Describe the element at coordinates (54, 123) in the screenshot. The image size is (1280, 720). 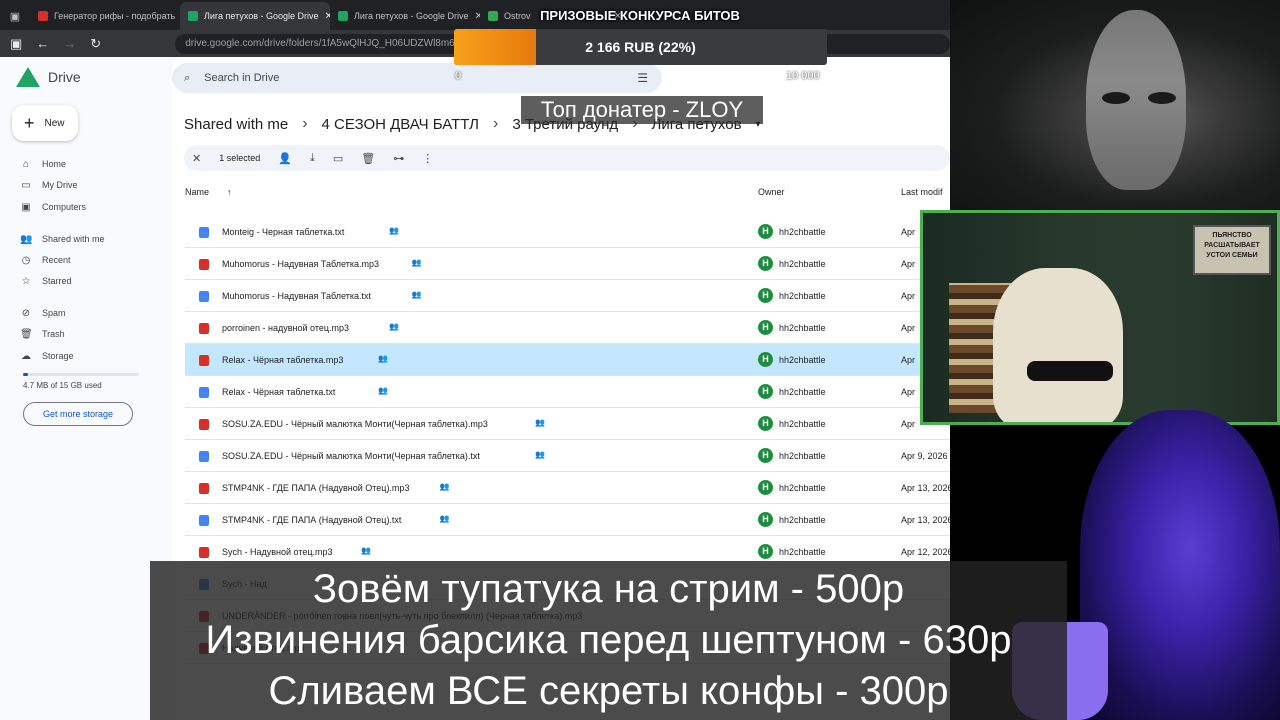
I see `new-button-label: New` at that location.